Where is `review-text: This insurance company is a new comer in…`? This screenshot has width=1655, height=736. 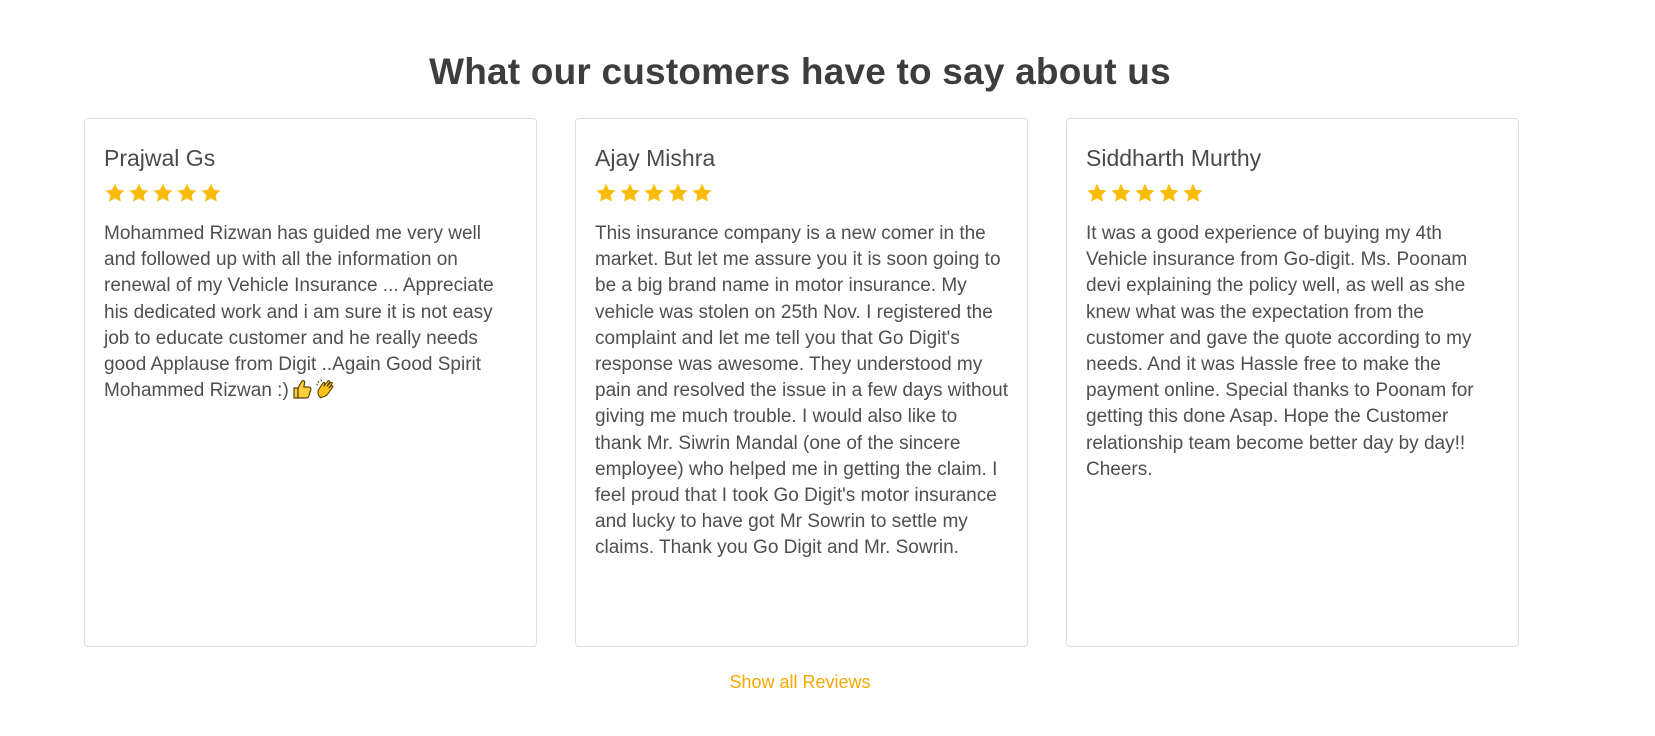 review-text: This insurance company is a new comer in… is located at coordinates (801, 391).